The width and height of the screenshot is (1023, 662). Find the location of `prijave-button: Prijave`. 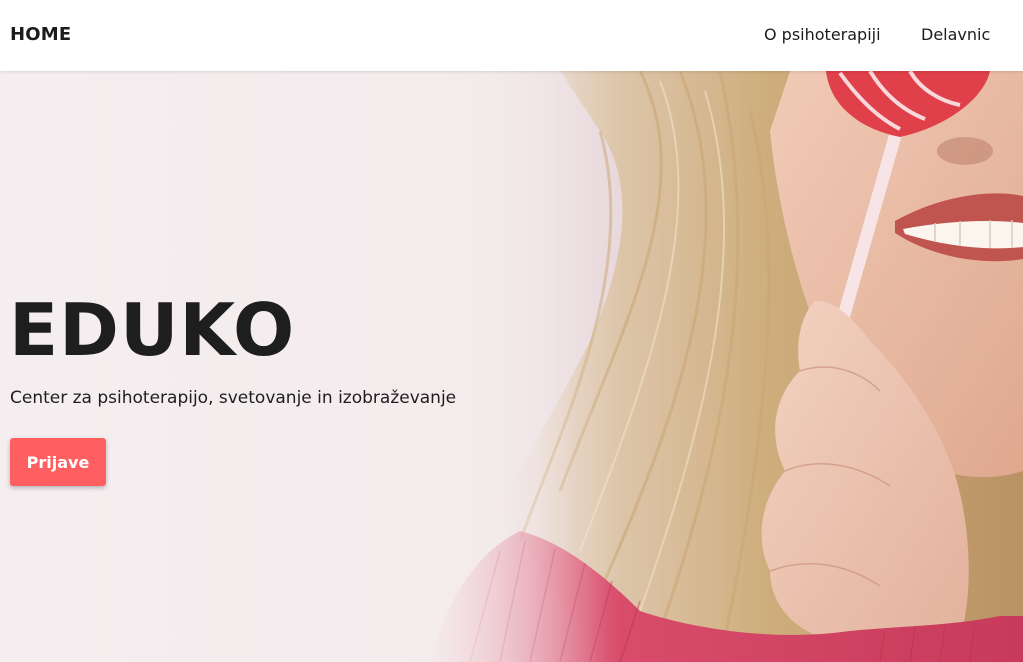

prijave-button: Prijave is located at coordinates (58, 462).